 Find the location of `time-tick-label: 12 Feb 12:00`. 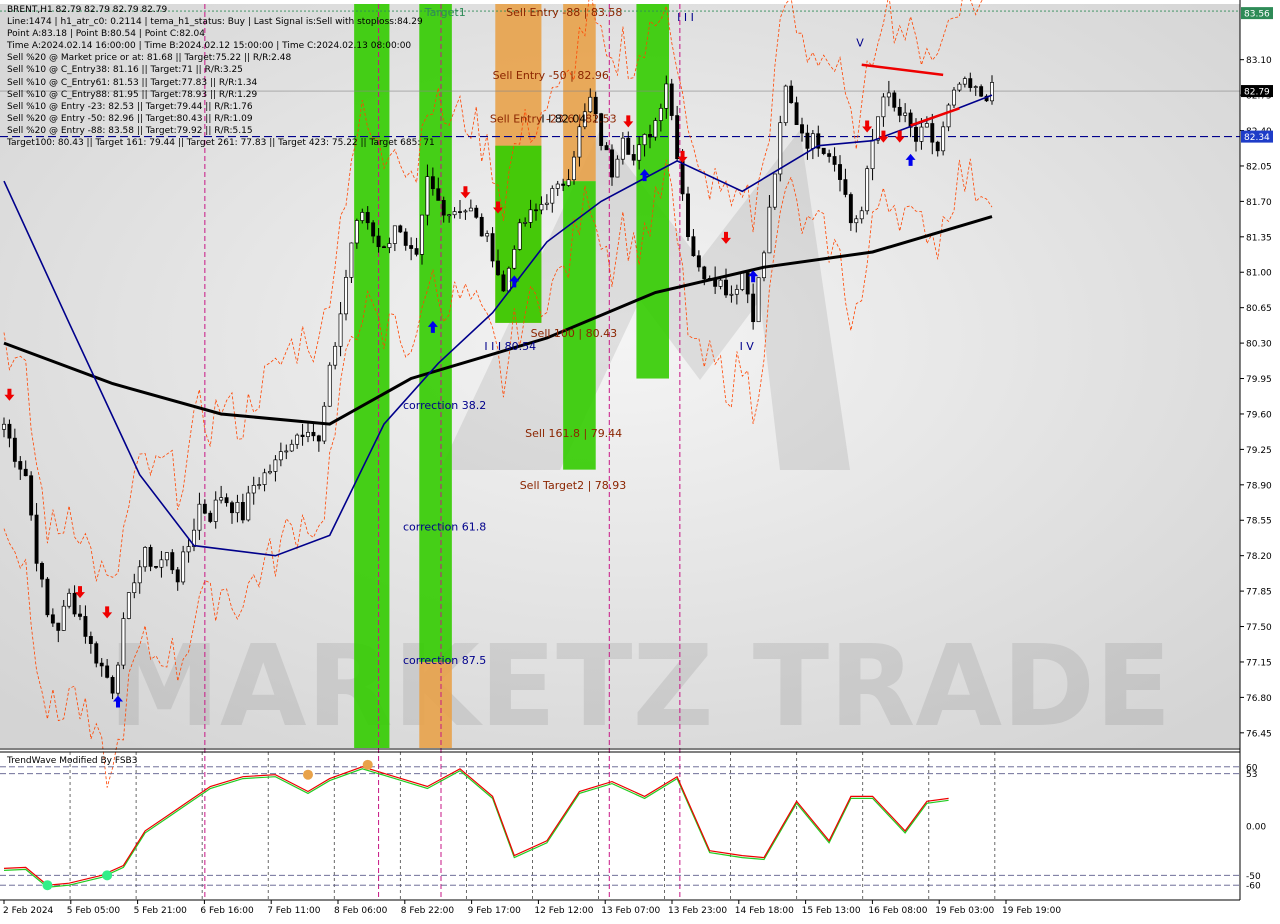

time-tick-label: 12 Feb 12:00 is located at coordinates (563, 911).